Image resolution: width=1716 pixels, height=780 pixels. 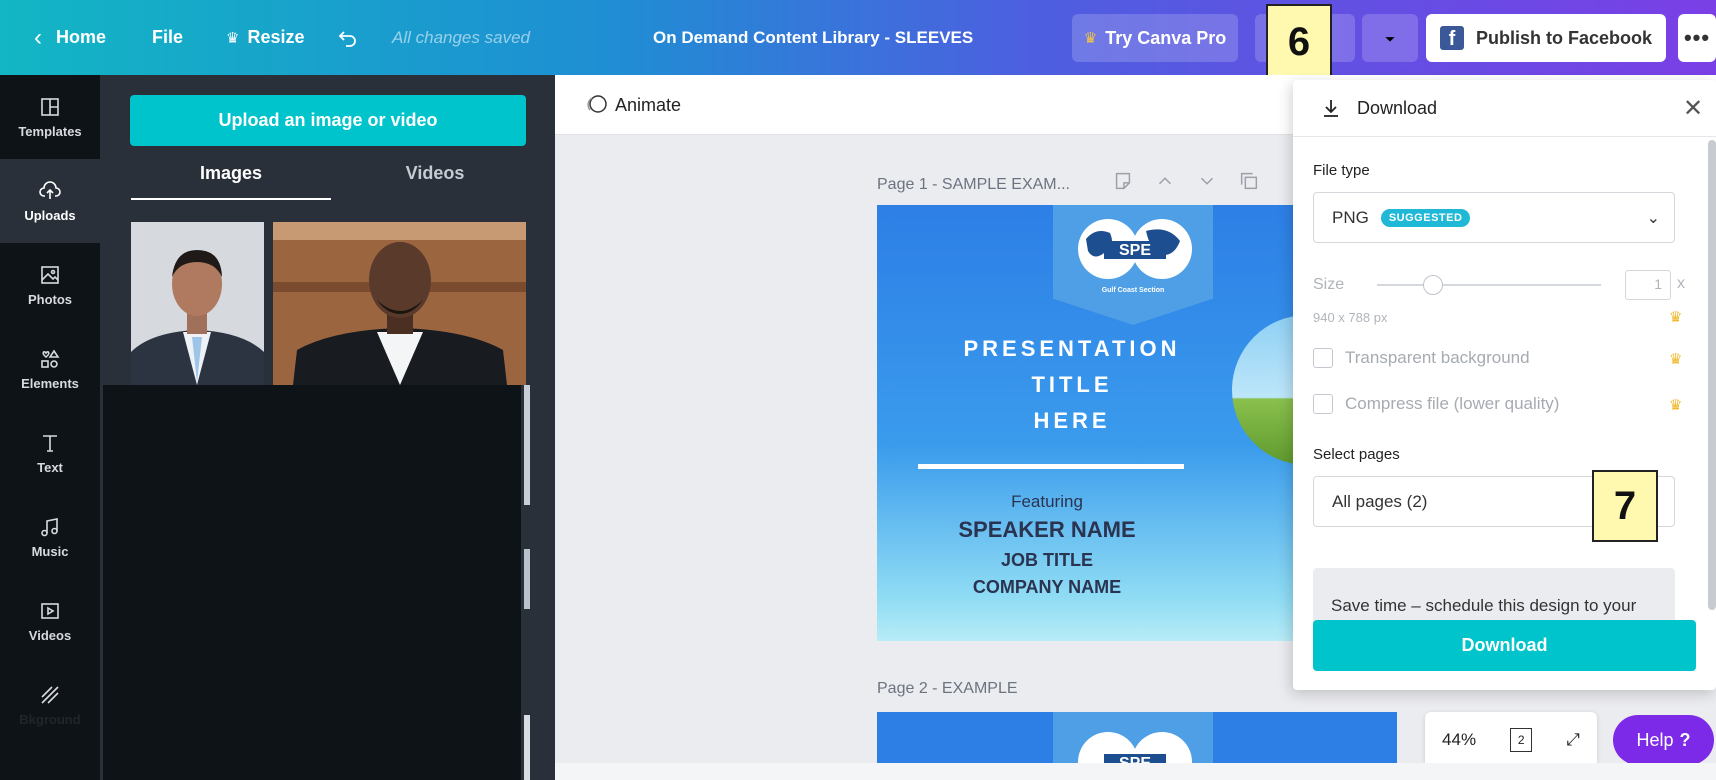 I want to click on page-count-button: 2, so click(x=1521, y=740).